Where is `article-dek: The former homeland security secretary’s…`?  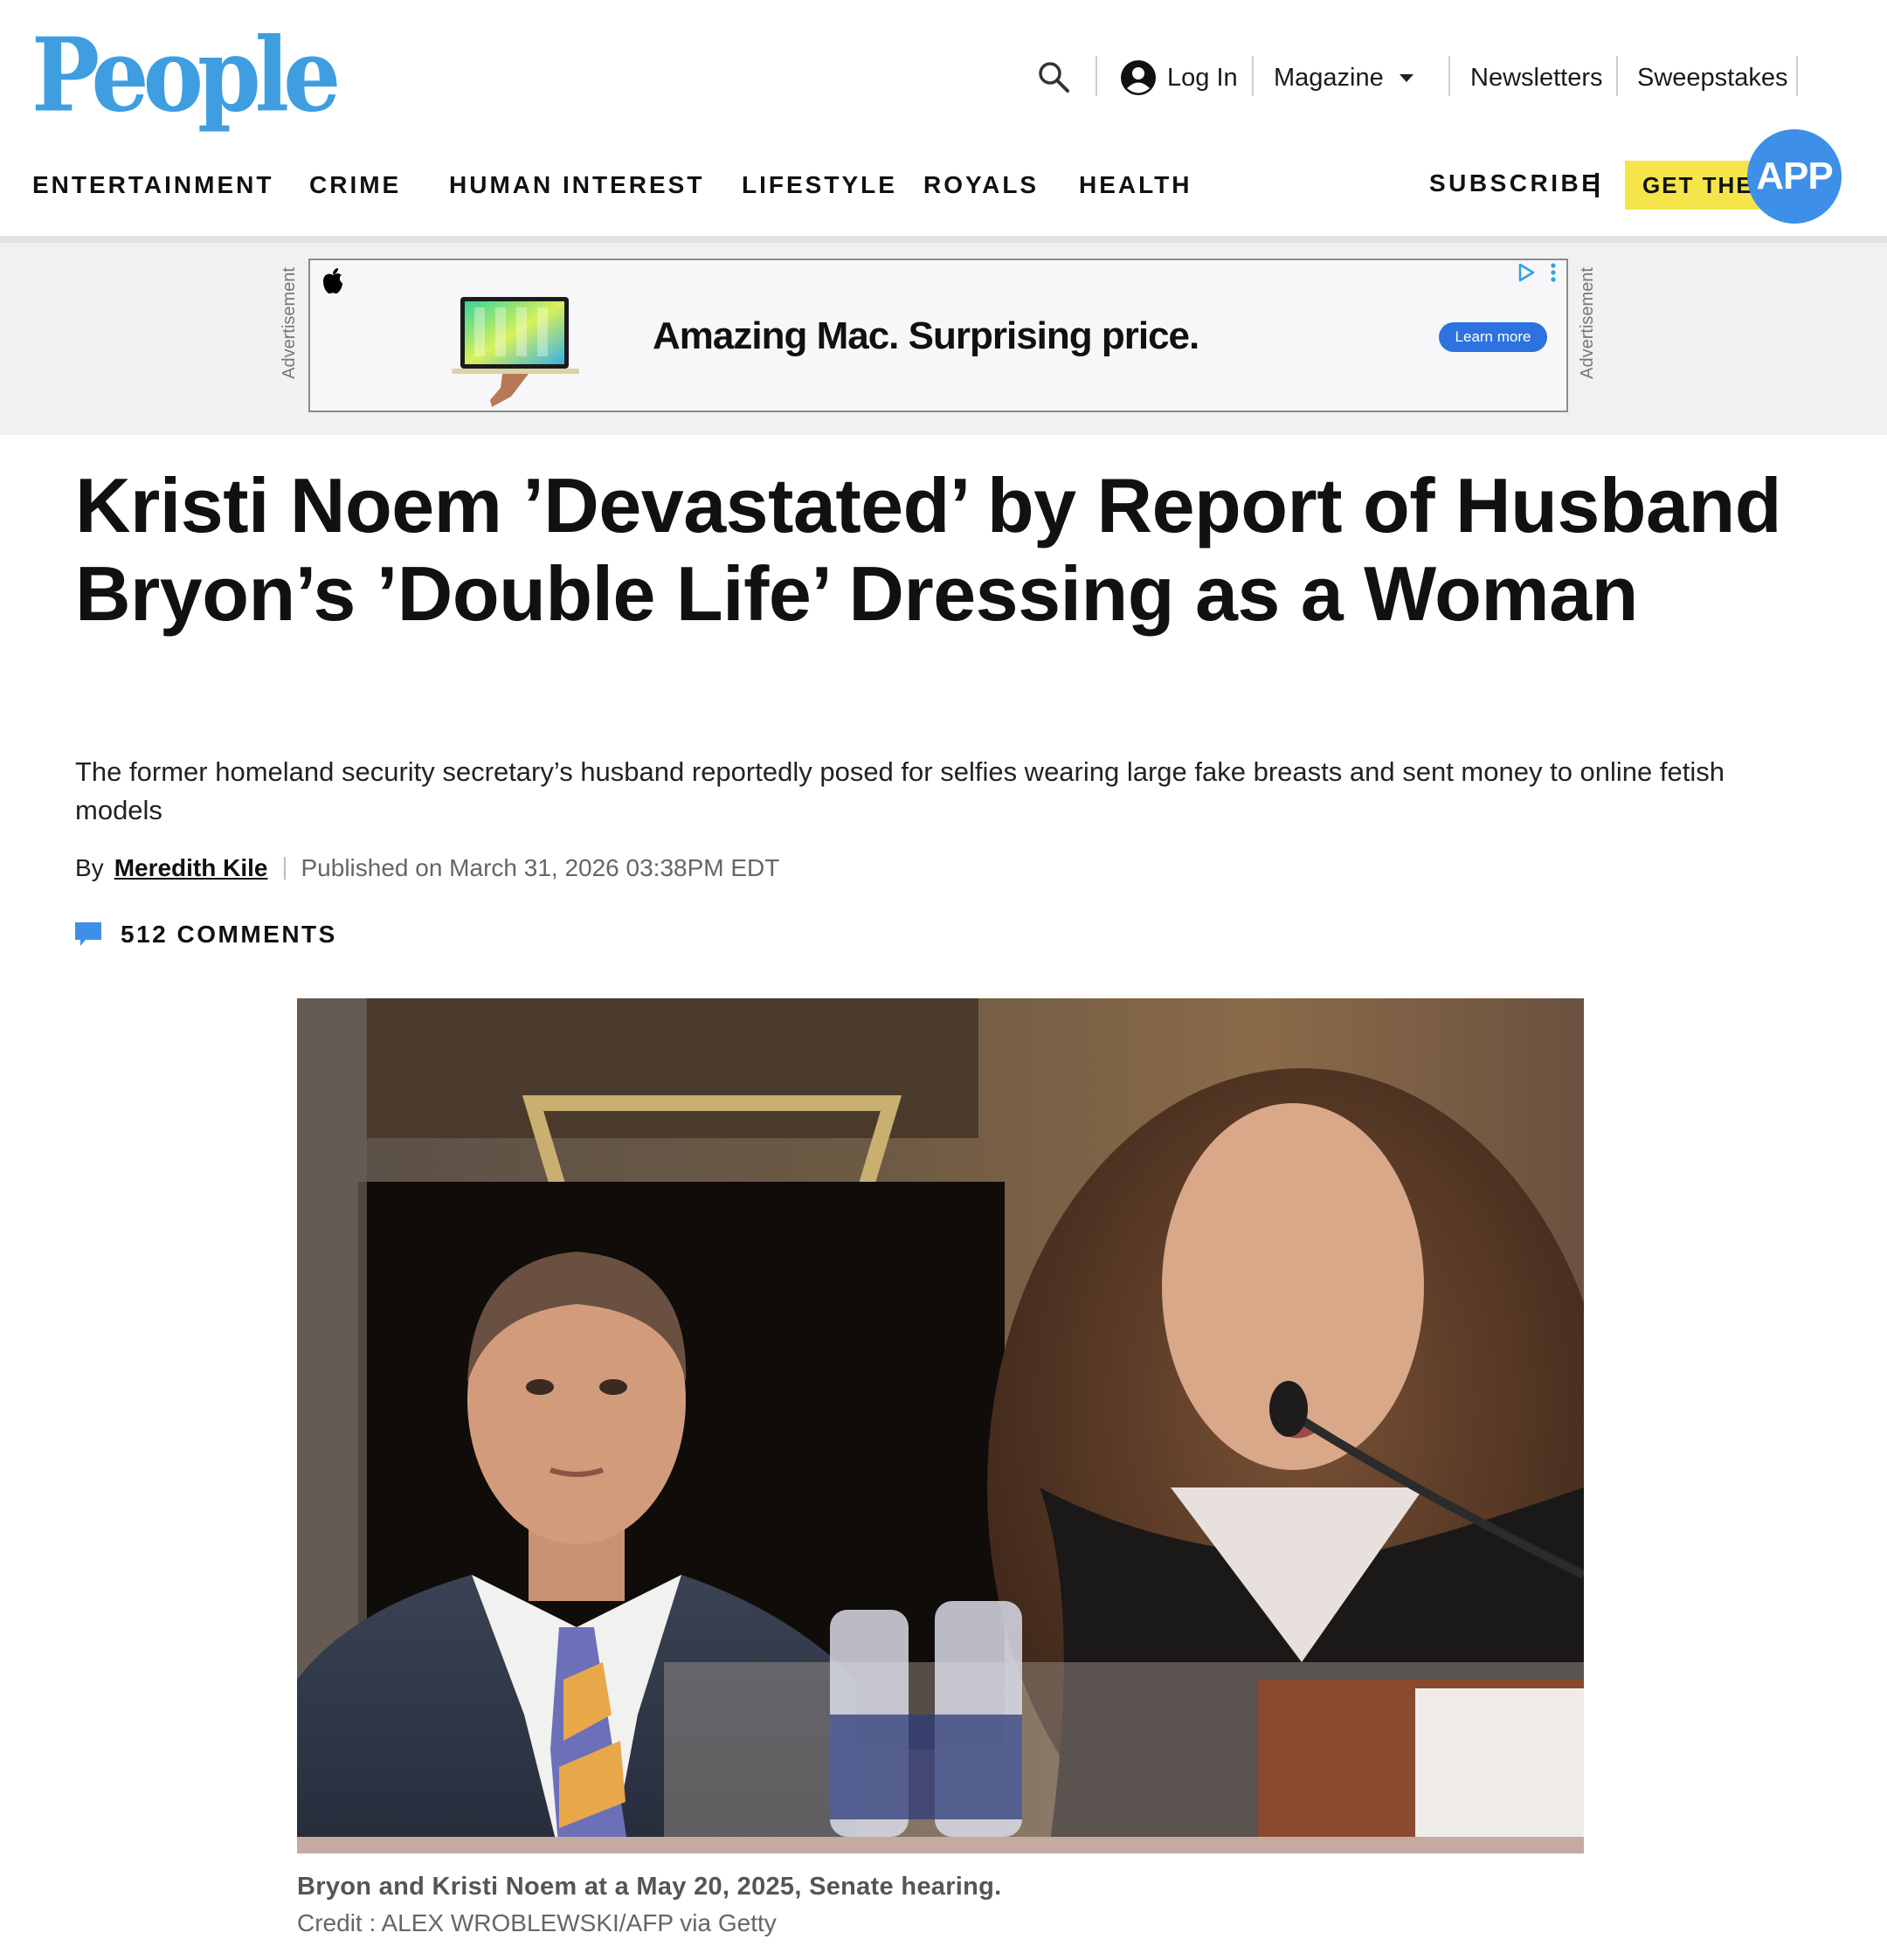
article-dek: The former homeland security secretary’s… is located at coordinates (900, 790).